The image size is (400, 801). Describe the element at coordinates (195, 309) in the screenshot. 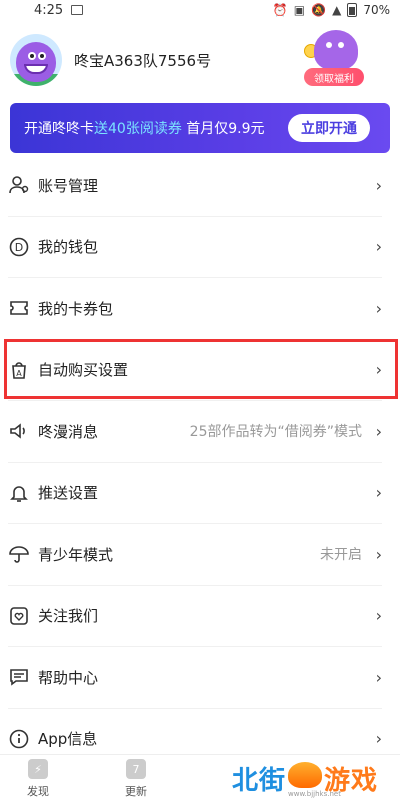

I see `menu-item-coupons: 我的卡券包 ›` at that location.